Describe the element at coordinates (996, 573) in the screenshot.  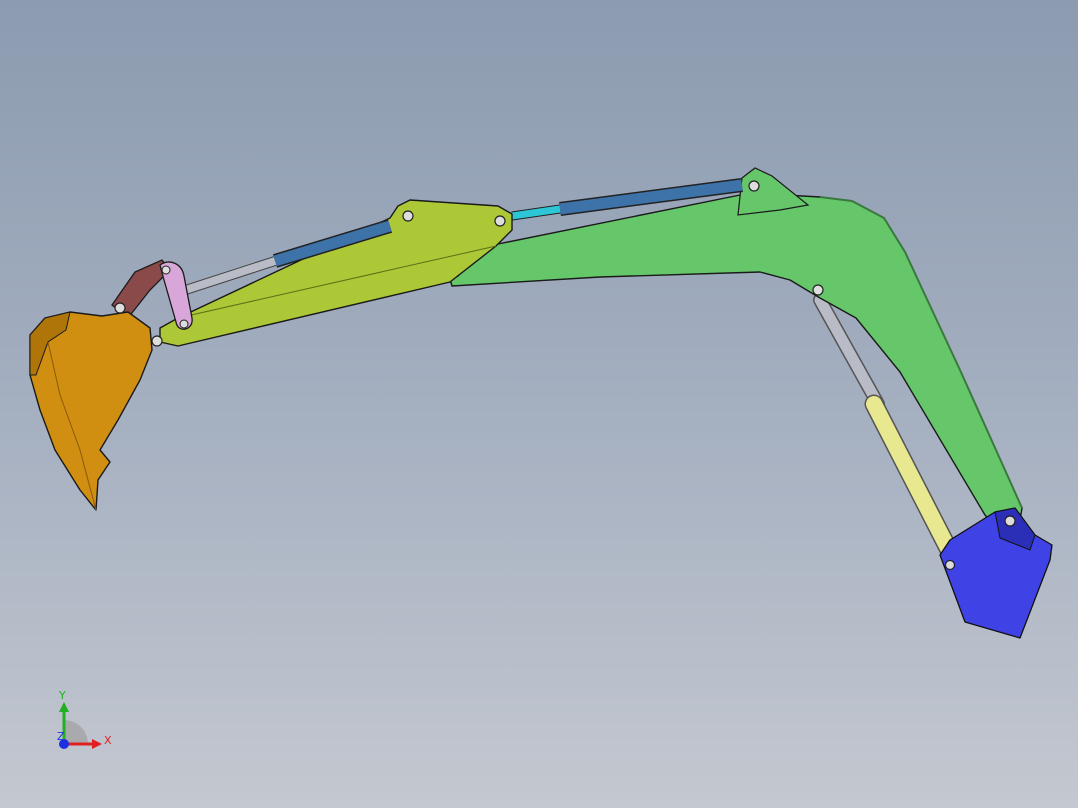
I see `swing-base` at that location.